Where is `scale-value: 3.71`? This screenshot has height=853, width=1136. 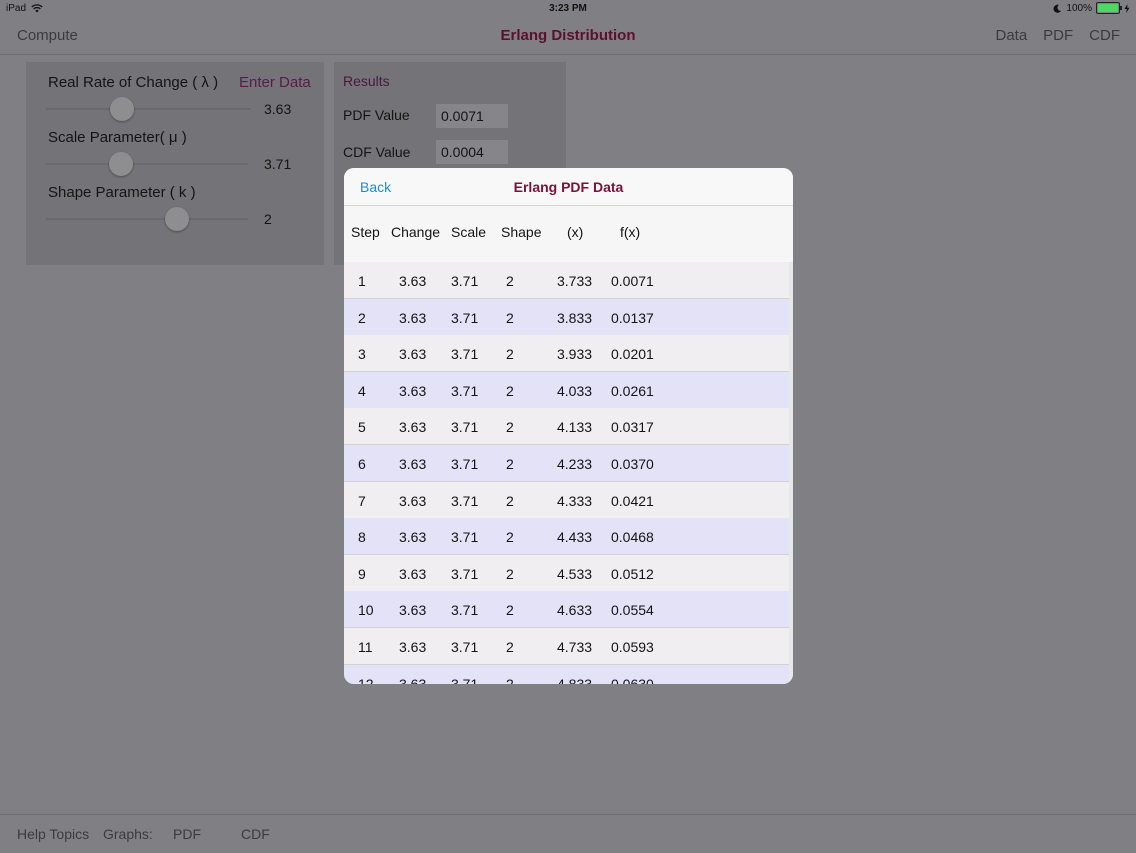 scale-value: 3.71 is located at coordinates (278, 164).